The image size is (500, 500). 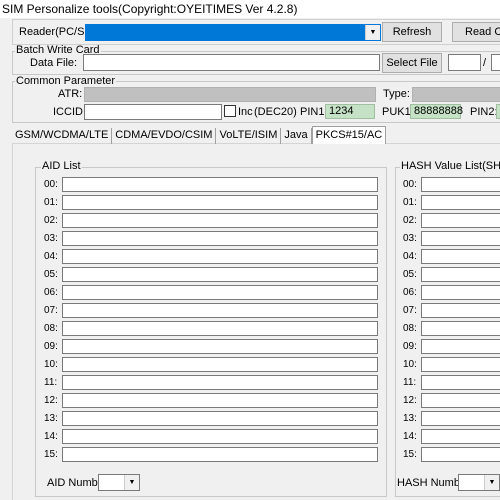 What do you see at coordinates (296, 136) in the screenshot?
I see `tab-java: Java` at bounding box center [296, 136].